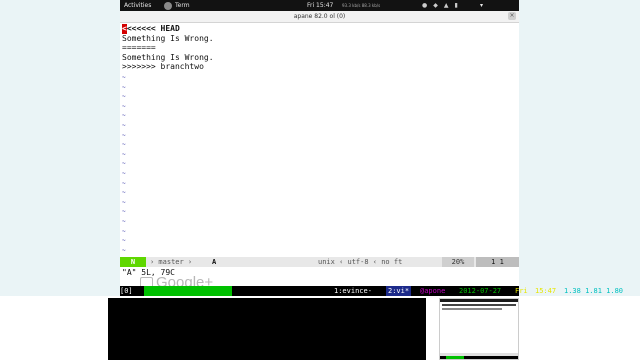  What do you see at coordinates (133, 262) in the screenshot?
I see `mode-indicator: N` at bounding box center [133, 262].